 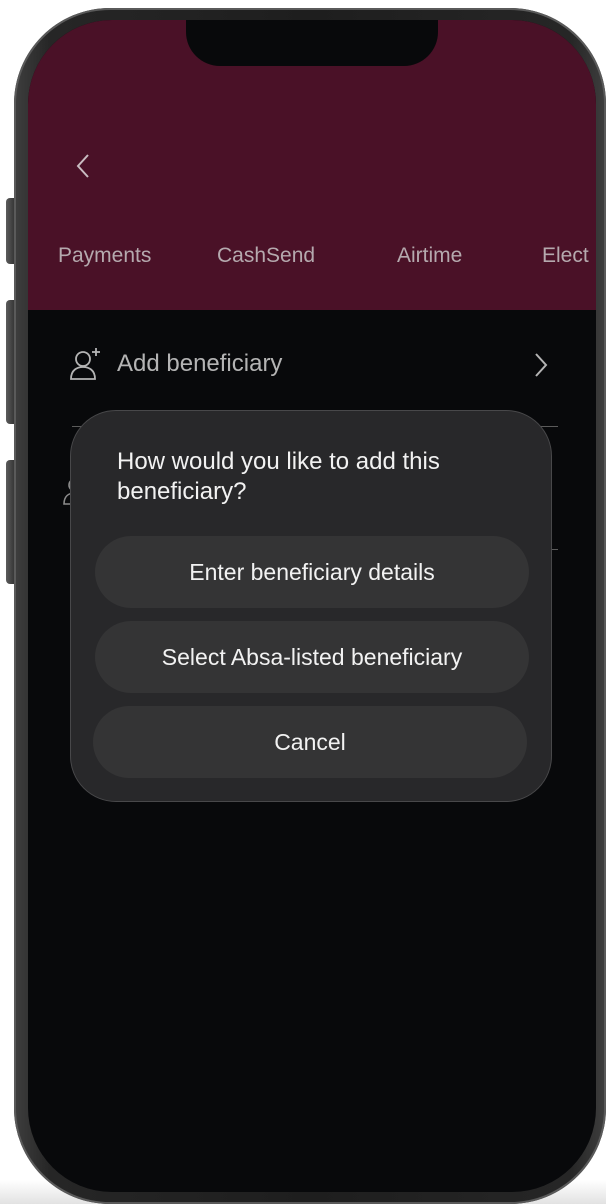 I want to click on chevron-right-icon, so click(x=541, y=365).